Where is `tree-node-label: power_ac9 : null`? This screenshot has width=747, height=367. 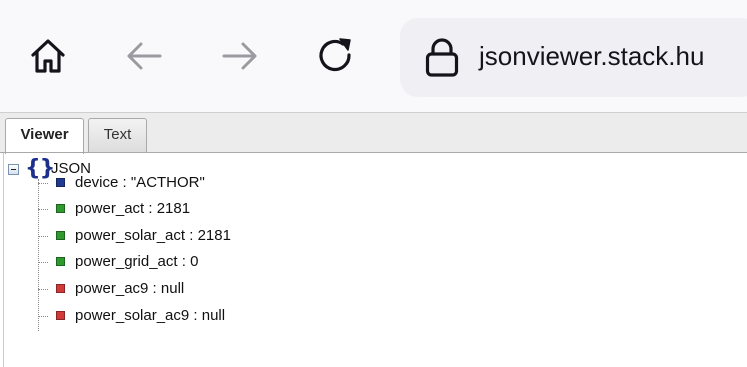
tree-node-label: power_ac9 : null is located at coordinates (129, 289).